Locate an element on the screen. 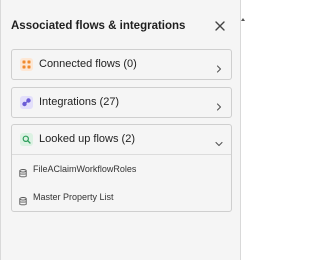 Image resolution: width=320 pixels, height=260 pixels. connected-flows-row: Connected flows (0) is located at coordinates (121, 64).